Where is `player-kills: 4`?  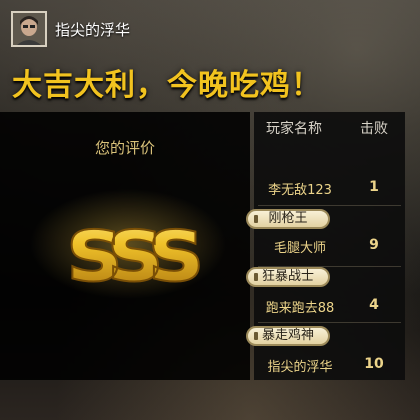
player-kills: 4 is located at coordinates (374, 305).